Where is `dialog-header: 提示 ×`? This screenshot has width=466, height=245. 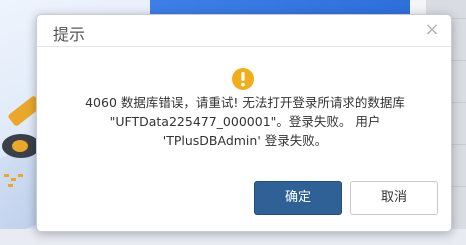
dialog-header: 提示 × is located at coordinates (244, 31).